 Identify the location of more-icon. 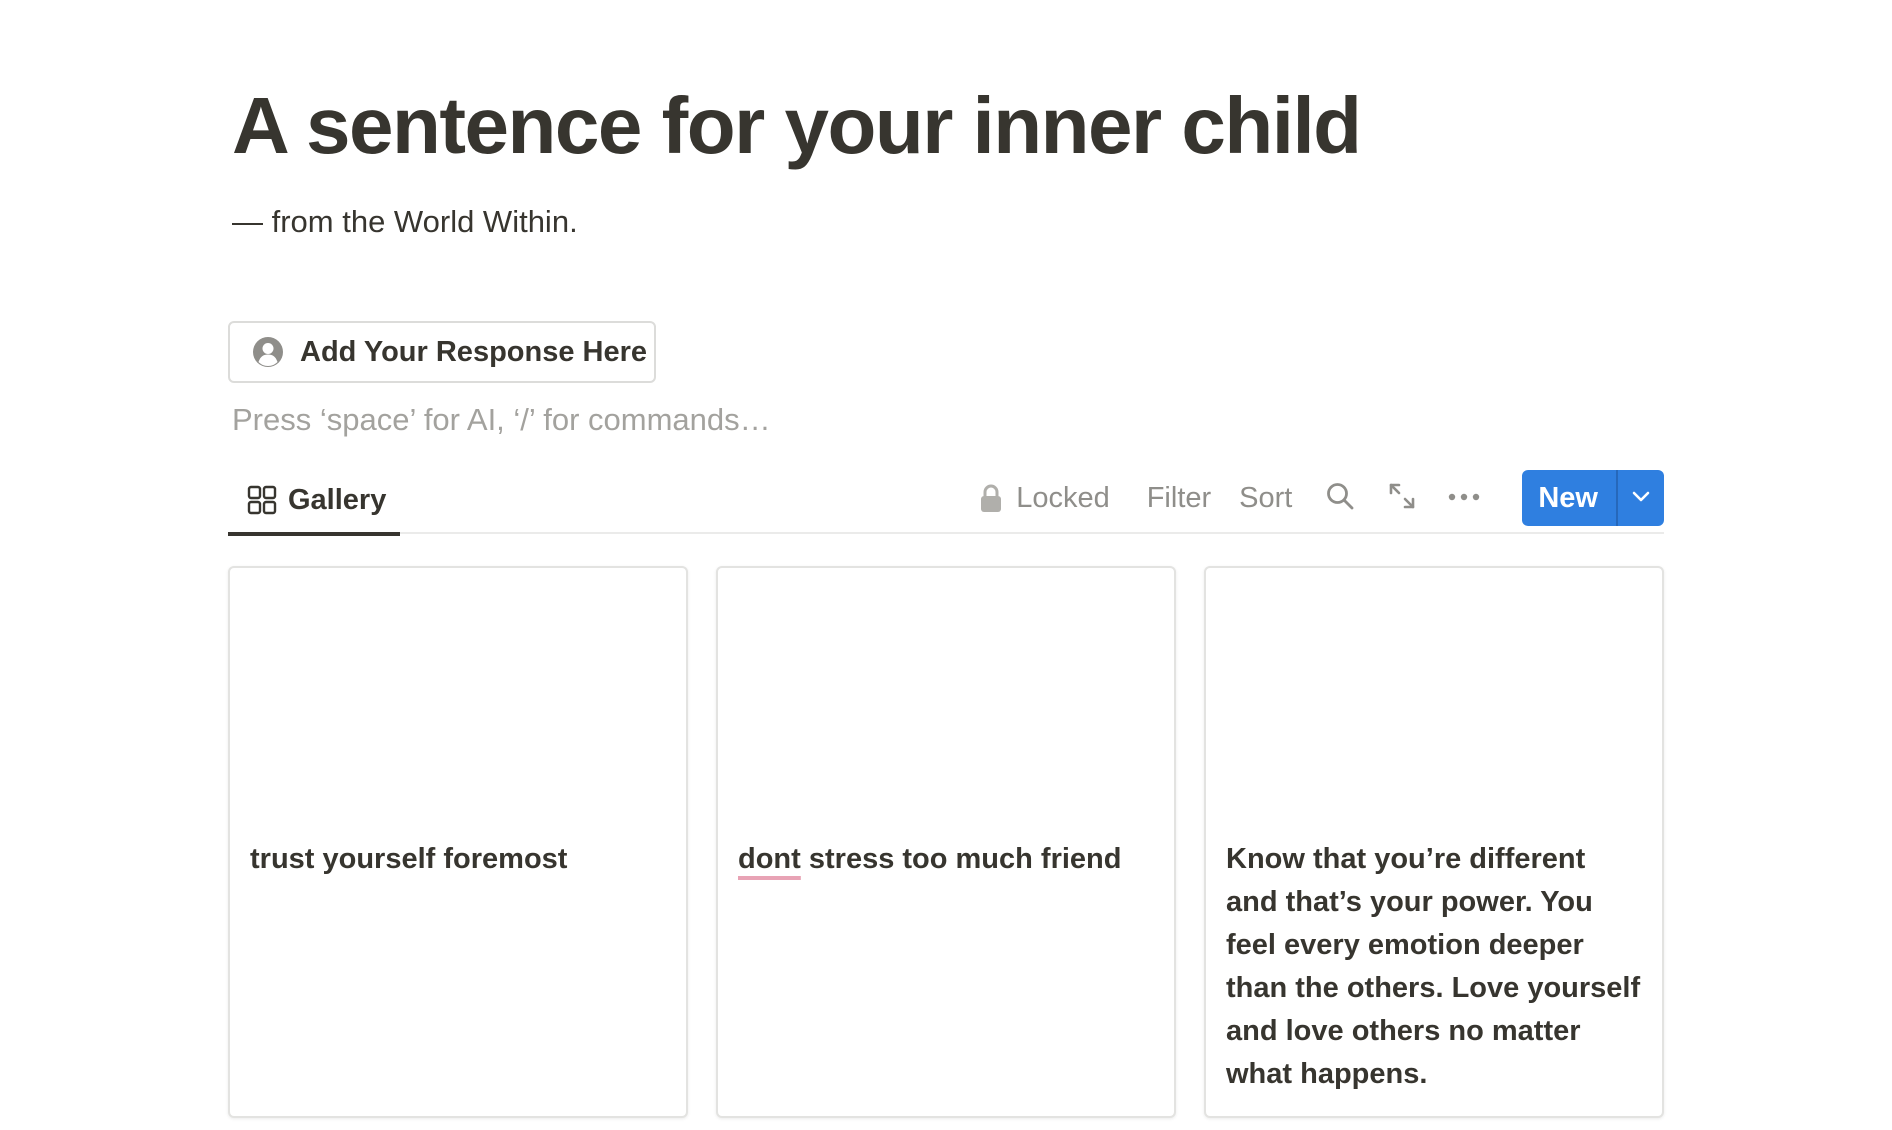
(1464, 498).